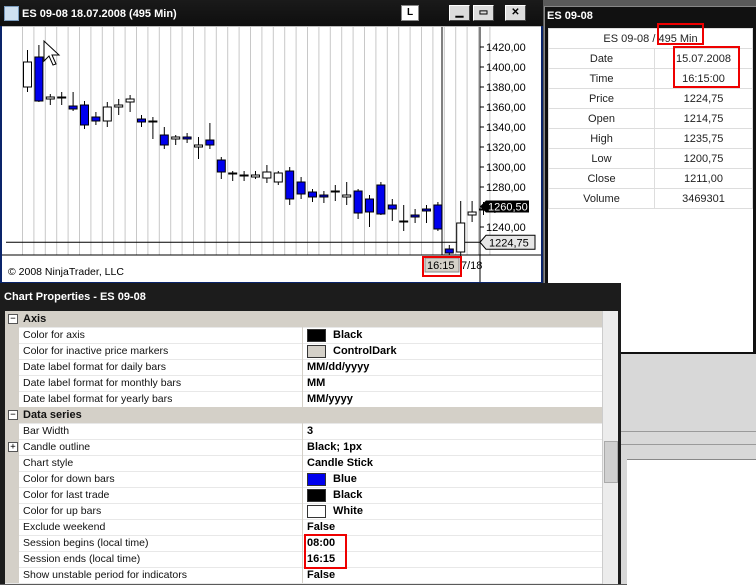 Image resolution: width=756 pixels, height=585 pixels. Describe the element at coordinates (703, 58) in the screenshot. I see `data-box-value: 15.07.2008` at that location.